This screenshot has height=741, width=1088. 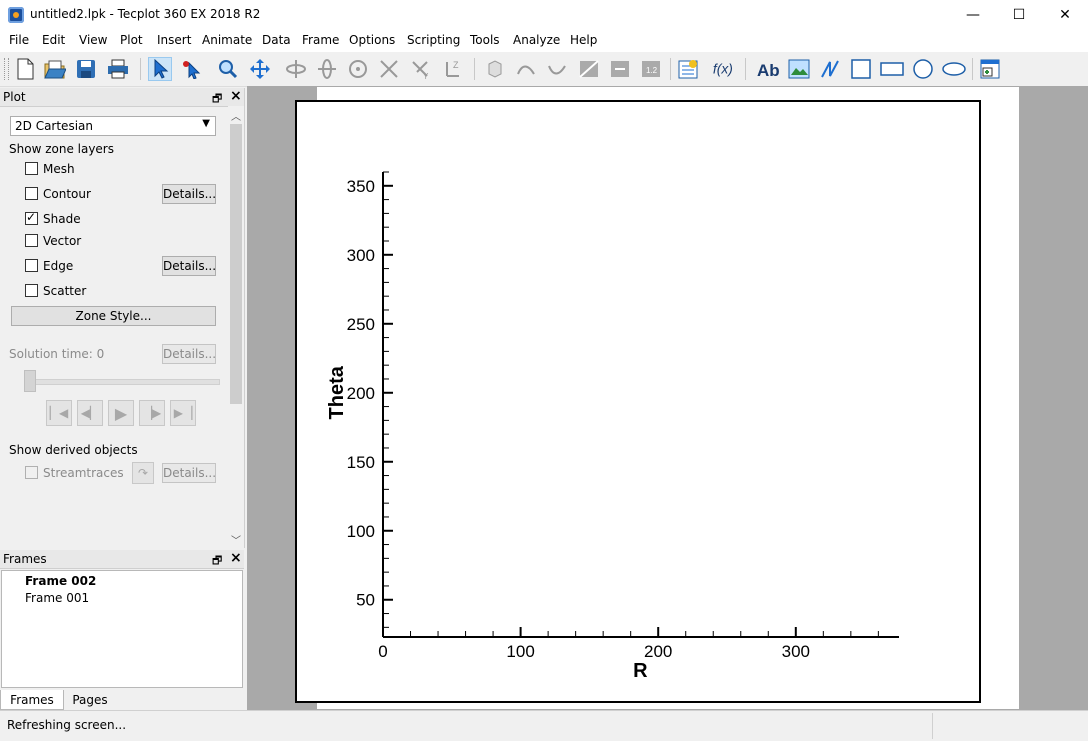 I want to click on function-icon: f(x), so click(x=724, y=69).